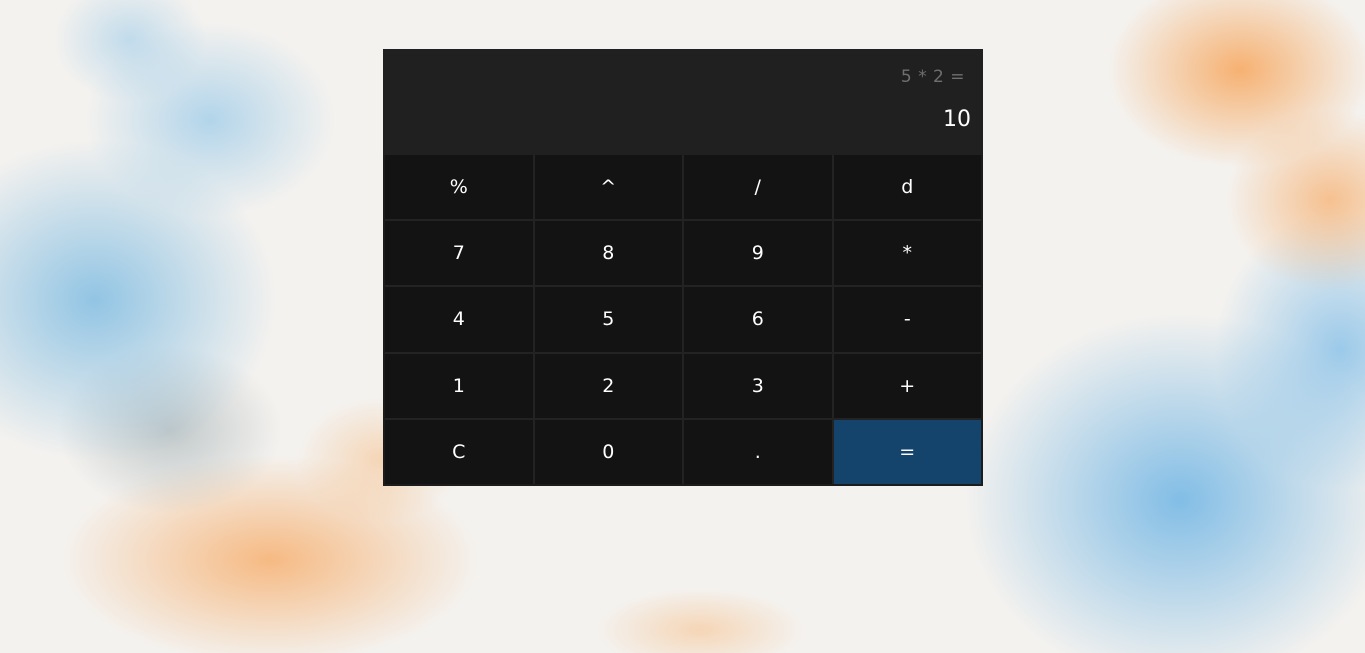 The image size is (1365, 653). I want to click on divide-button: /, so click(758, 187).